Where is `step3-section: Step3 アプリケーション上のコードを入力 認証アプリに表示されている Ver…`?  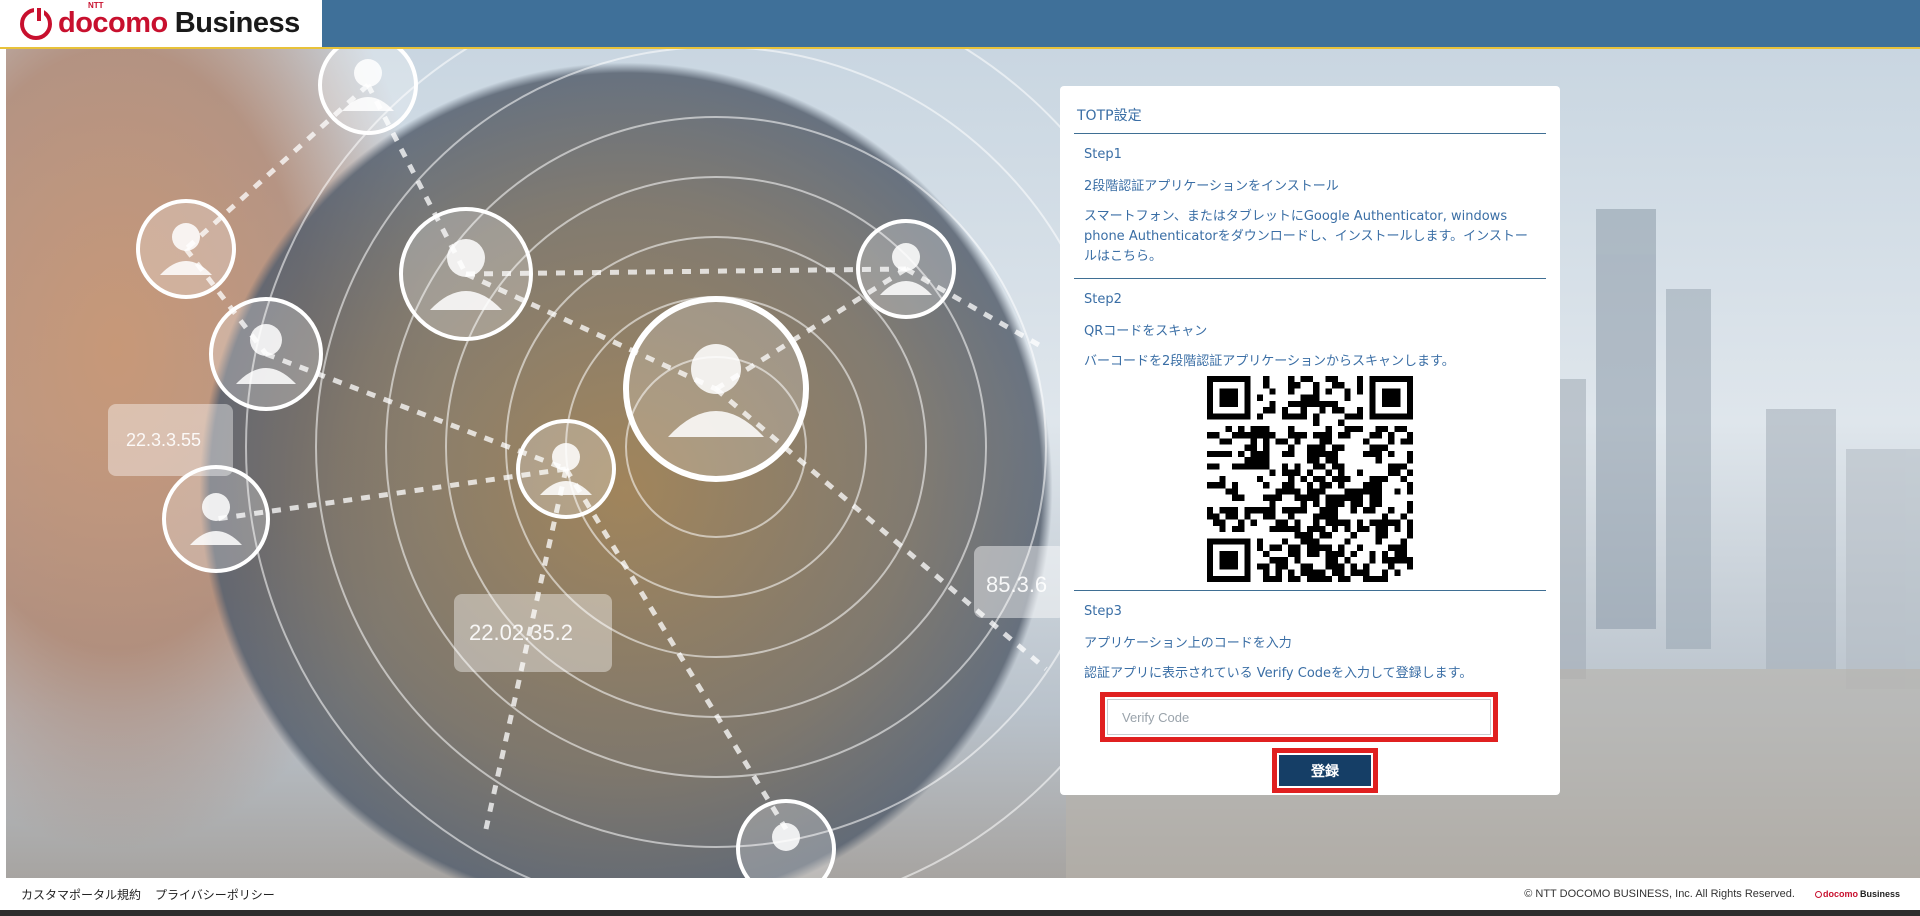
step3-section: Step3 アプリケーション上のコードを入力 認証アプリに表示されている Ver… is located at coordinates (1310, 637).